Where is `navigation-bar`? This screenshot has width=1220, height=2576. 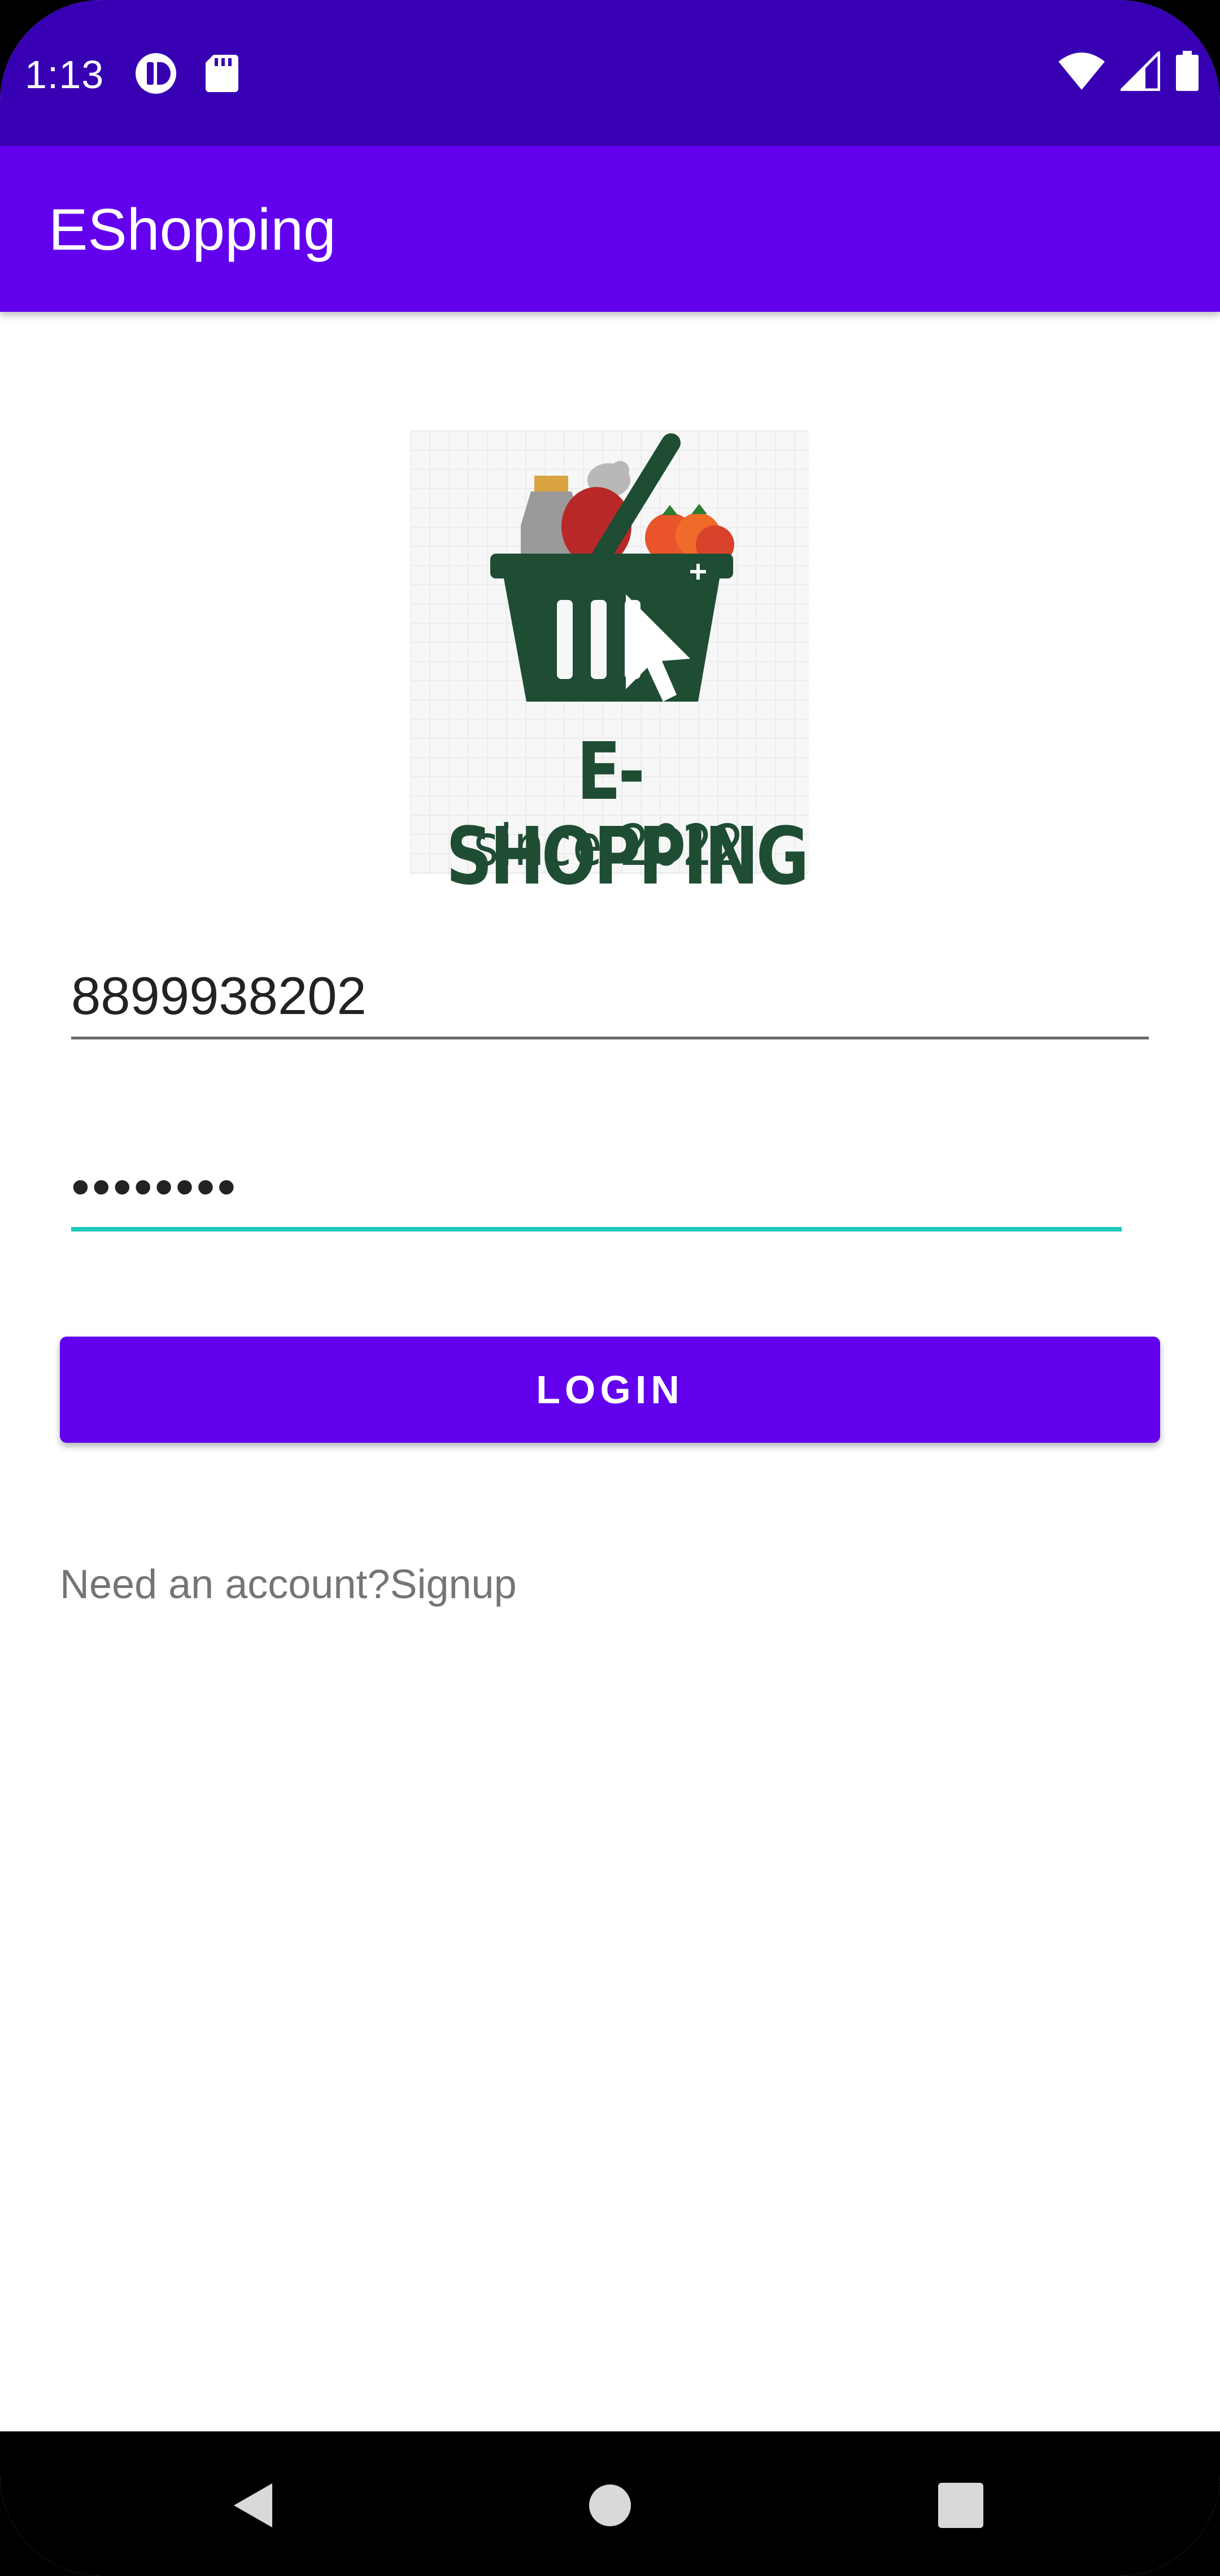
navigation-bar is located at coordinates (610, 2503).